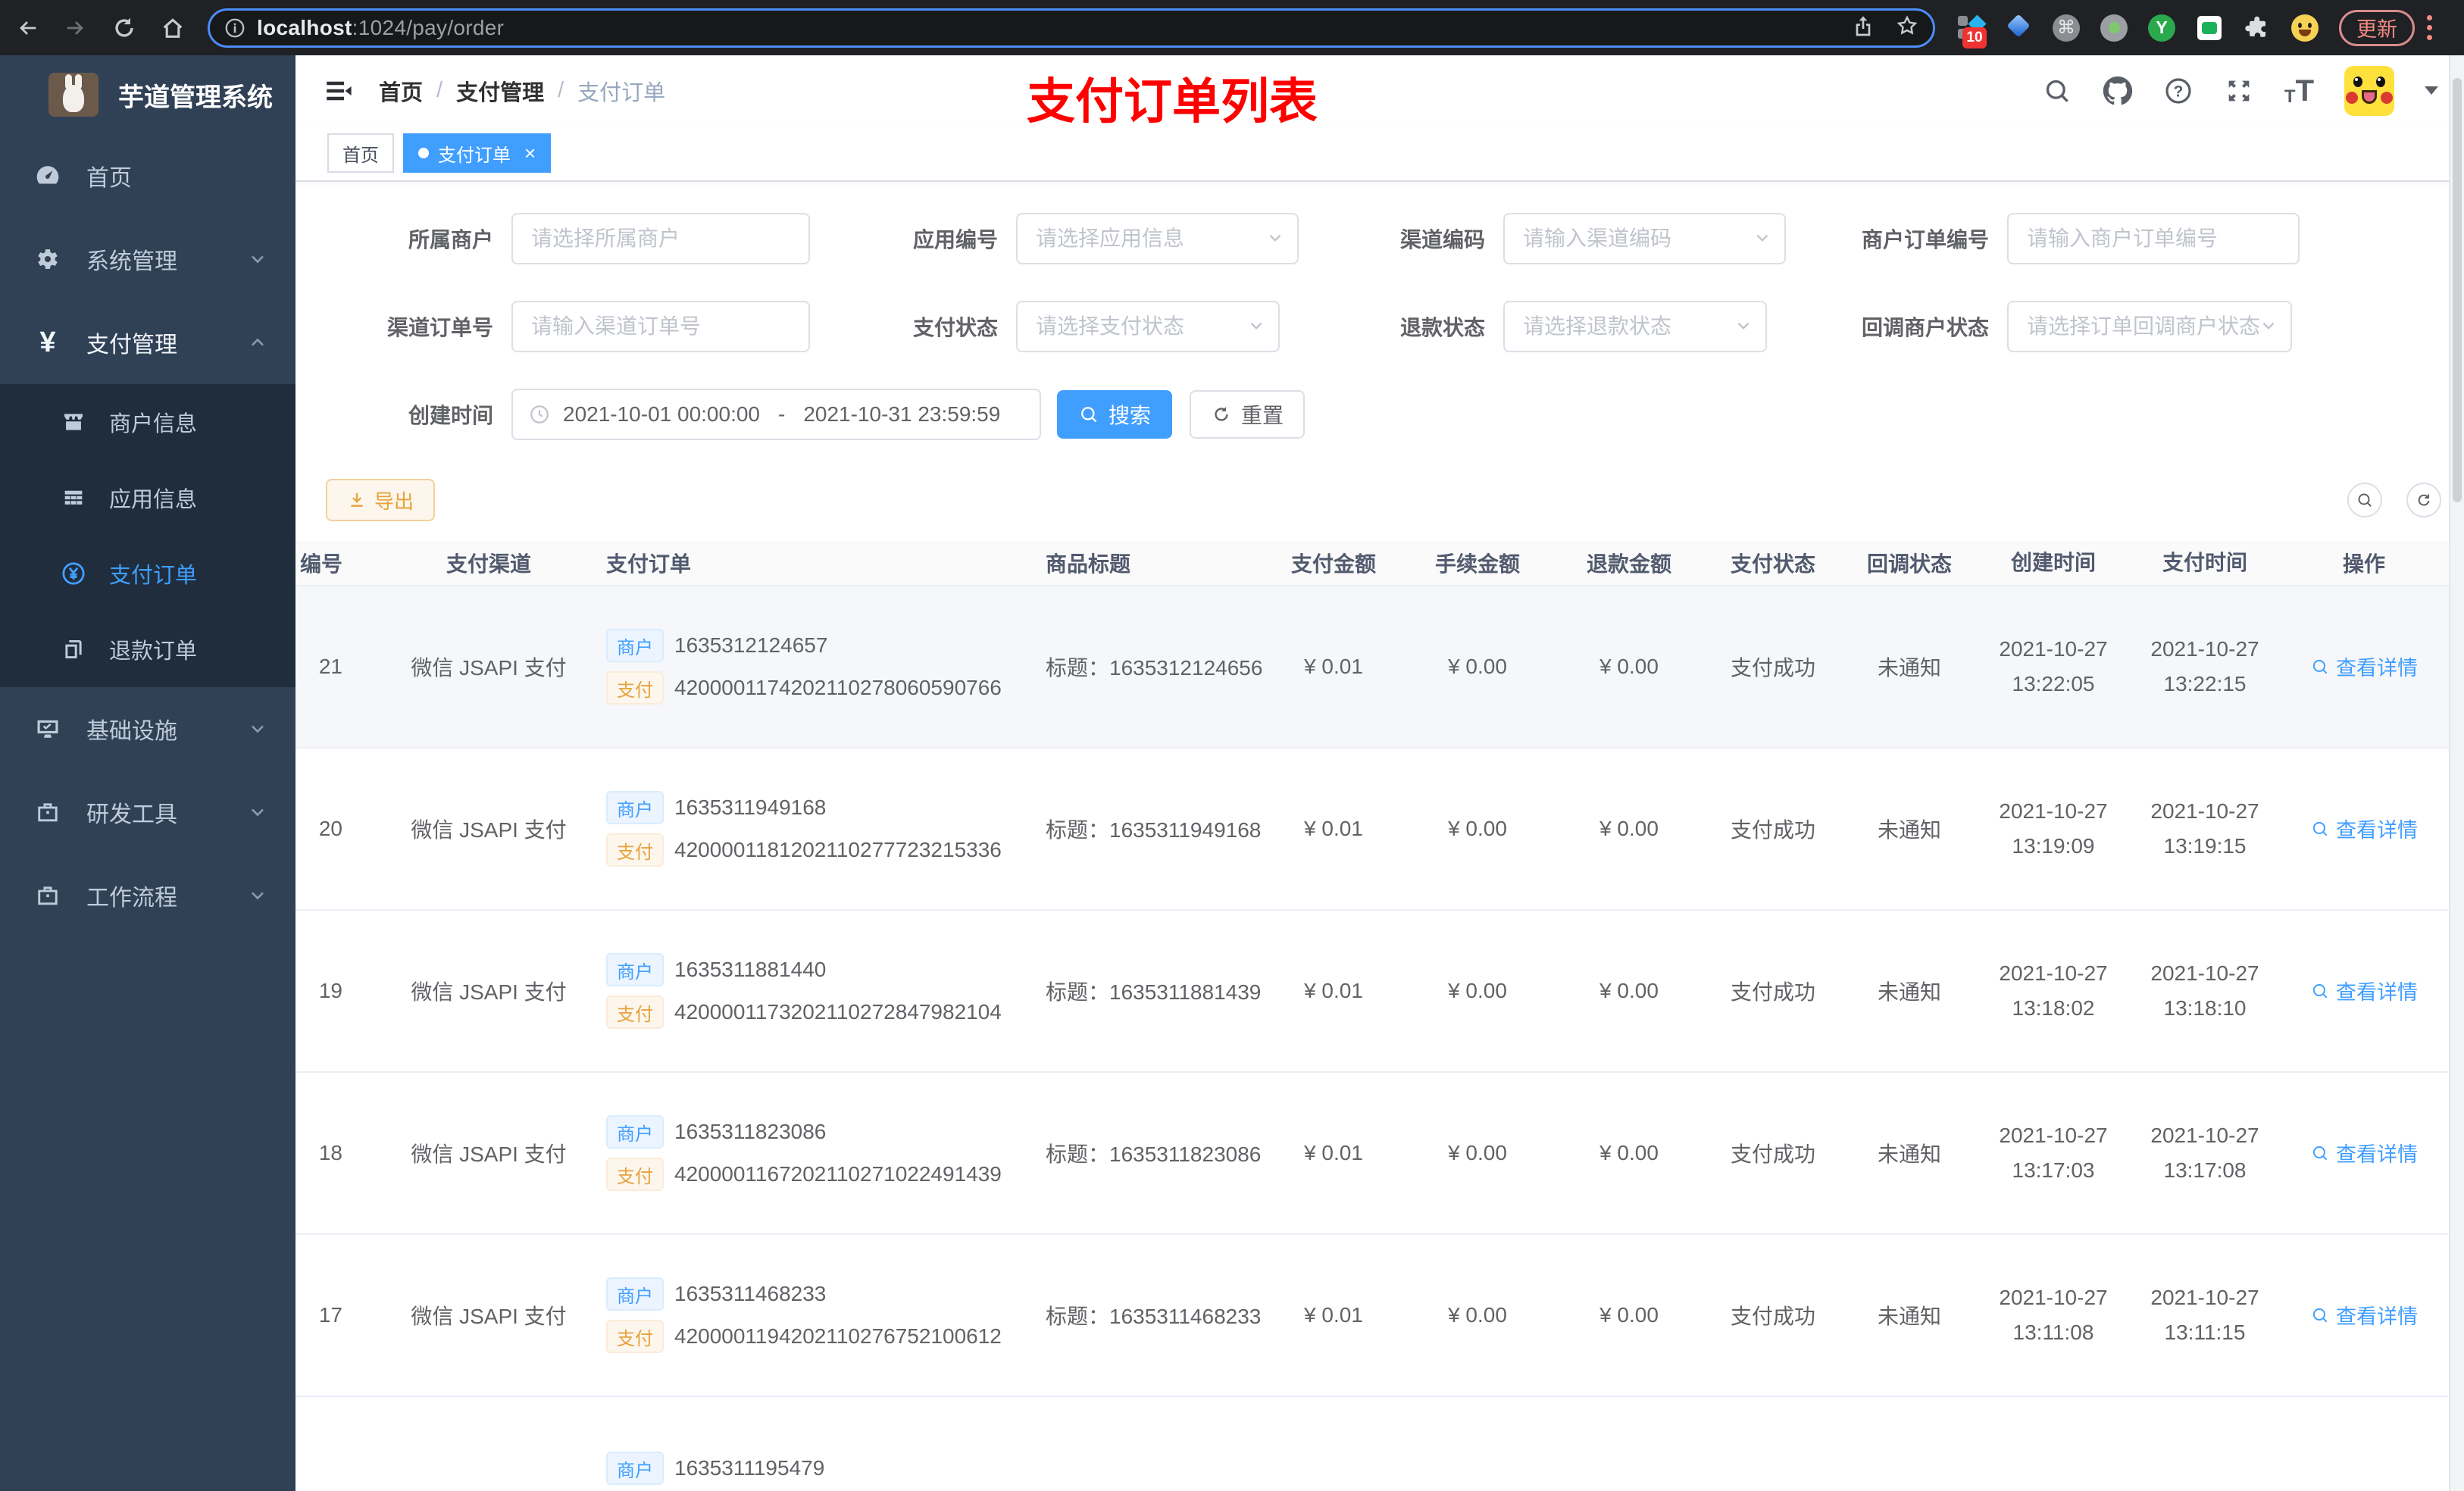 Image resolution: width=2464 pixels, height=1491 pixels. Describe the element at coordinates (1333, 564) in the screenshot. I see `column-header-5: 支付金额` at that location.